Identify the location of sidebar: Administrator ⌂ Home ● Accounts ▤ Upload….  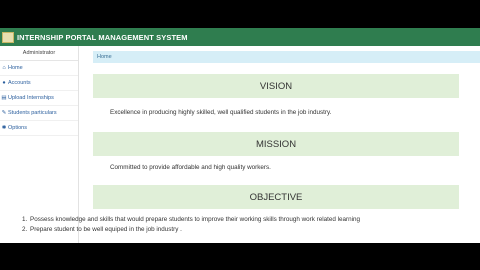
(39, 144).